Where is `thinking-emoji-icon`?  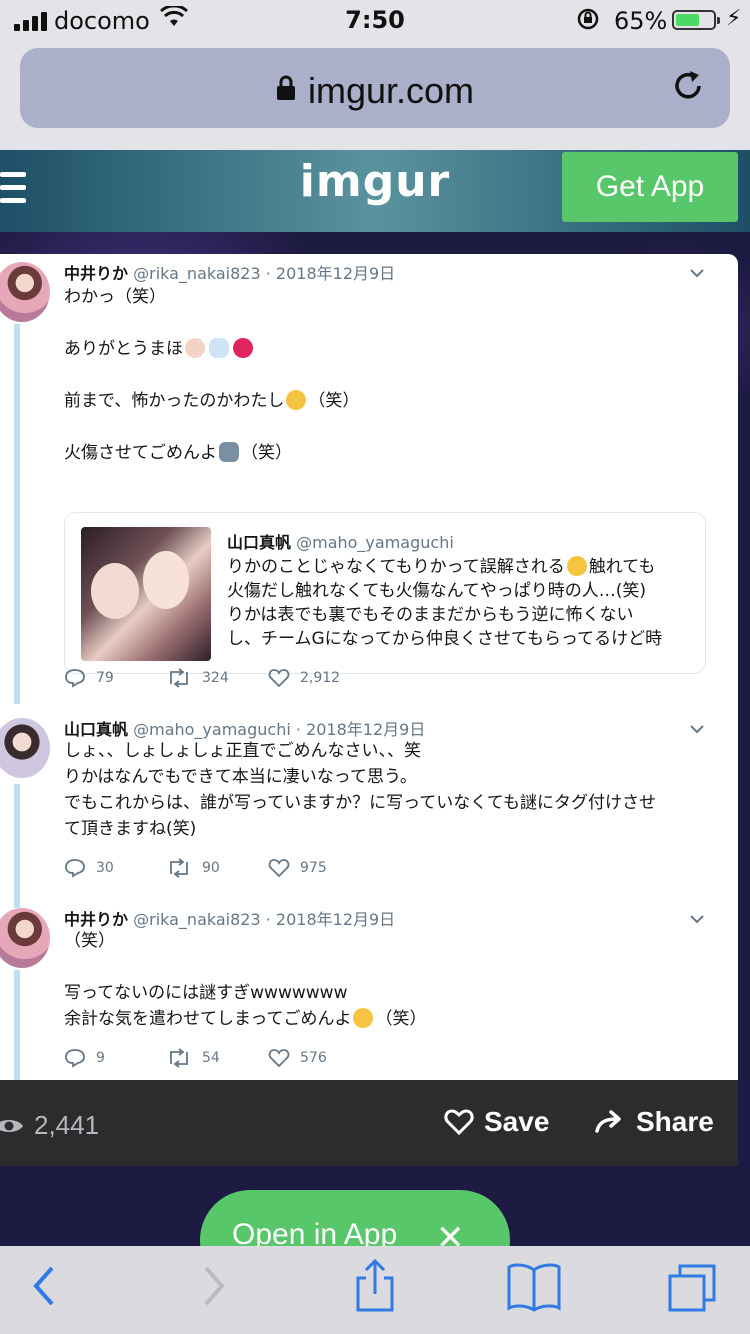
thinking-emoji-icon is located at coordinates (296, 400).